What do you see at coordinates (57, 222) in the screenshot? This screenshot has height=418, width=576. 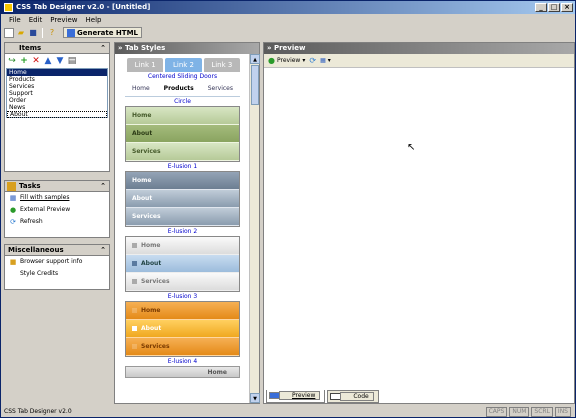 I see `refresh-link: ⟳ Refresh` at bounding box center [57, 222].